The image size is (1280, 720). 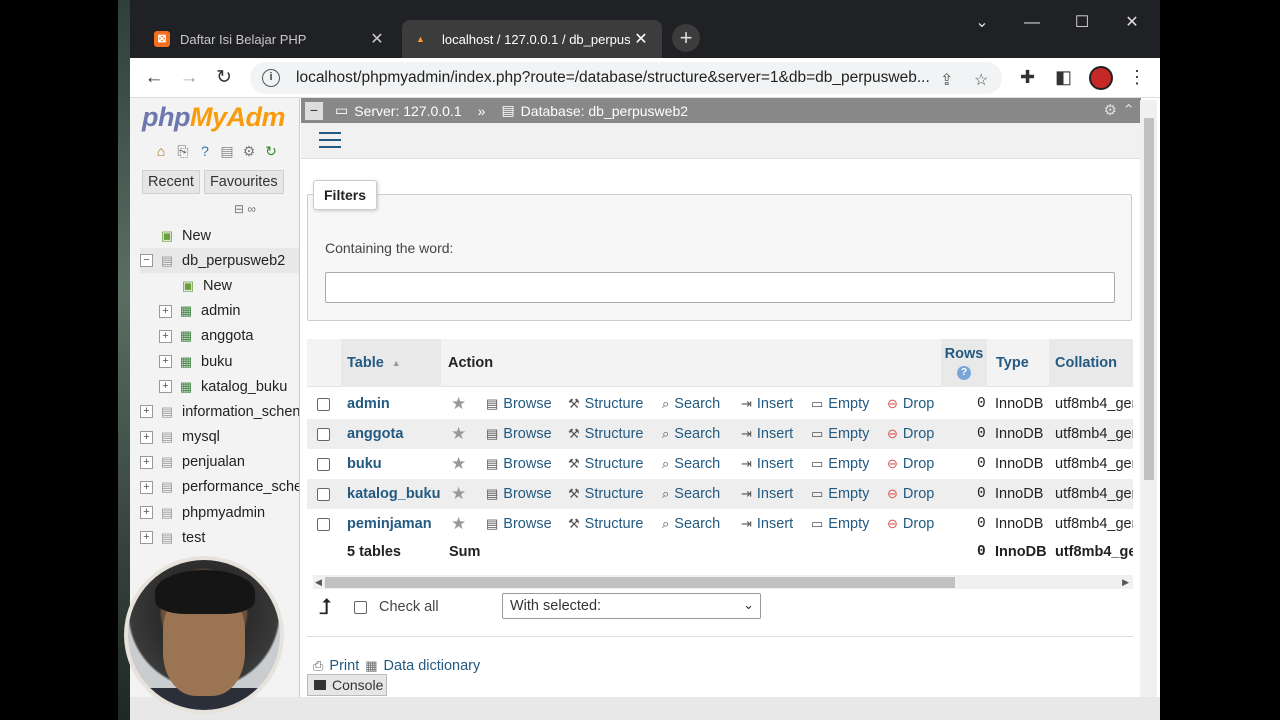 I want to click on breadcrumb-database: Database: db_perpusweb2, so click(x=604, y=111).